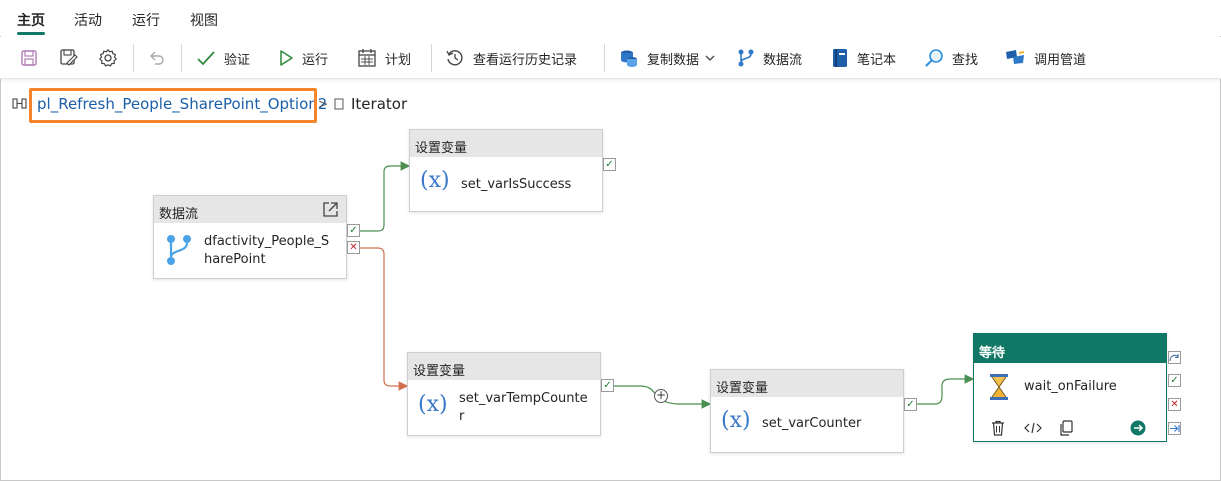 The height and width of the screenshot is (481, 1221). I want to click on activity-type-label: 数据流, so click(250, 209).